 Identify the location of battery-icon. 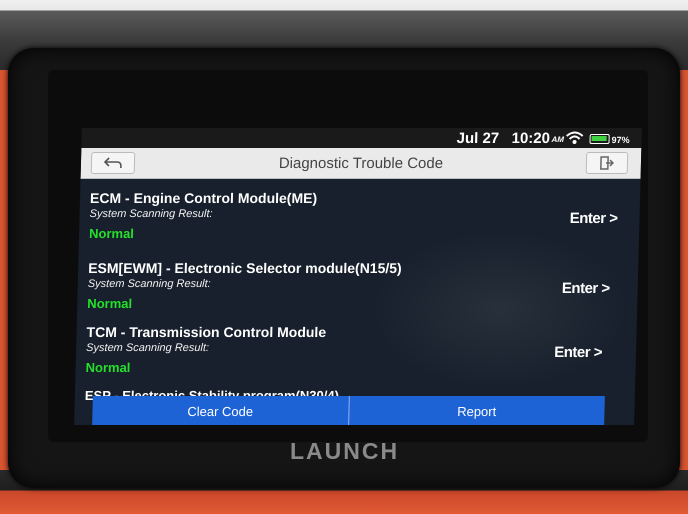
(599, 139).